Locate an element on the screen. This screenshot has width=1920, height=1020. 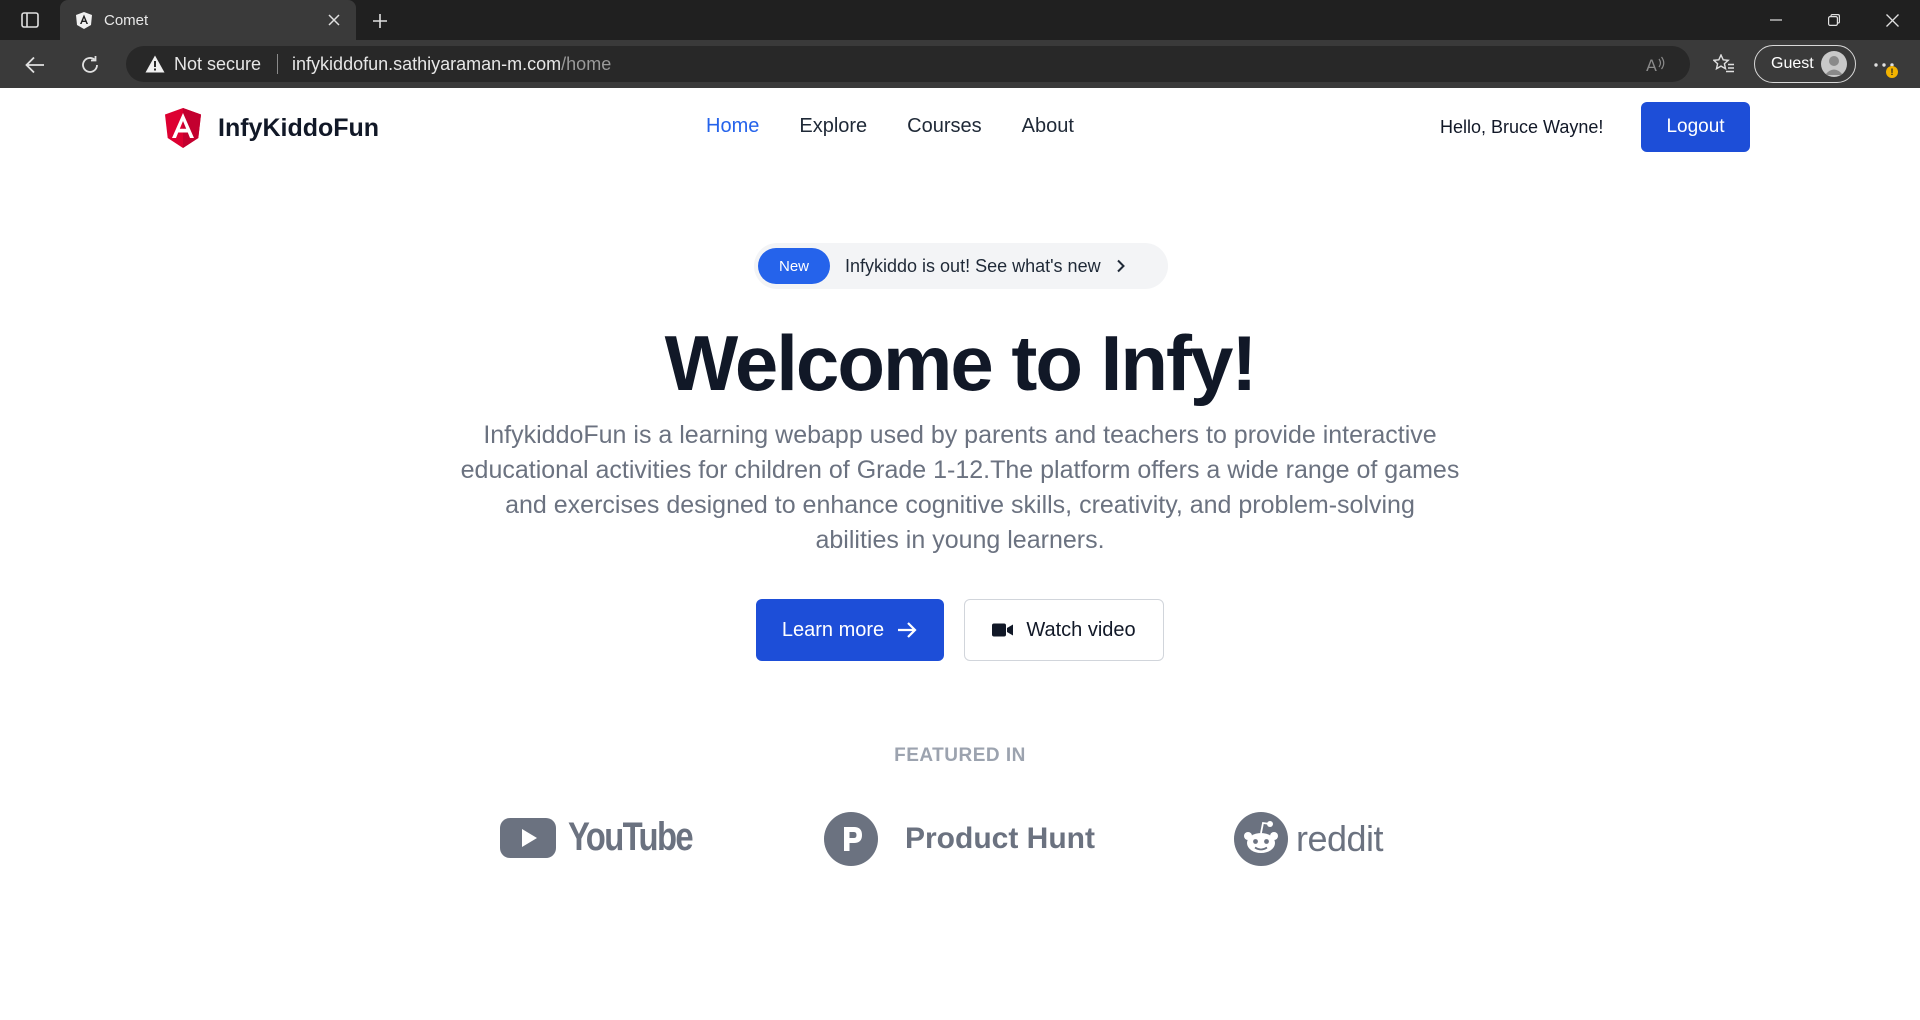
youtube-icon is located at coordinates (528, 837).